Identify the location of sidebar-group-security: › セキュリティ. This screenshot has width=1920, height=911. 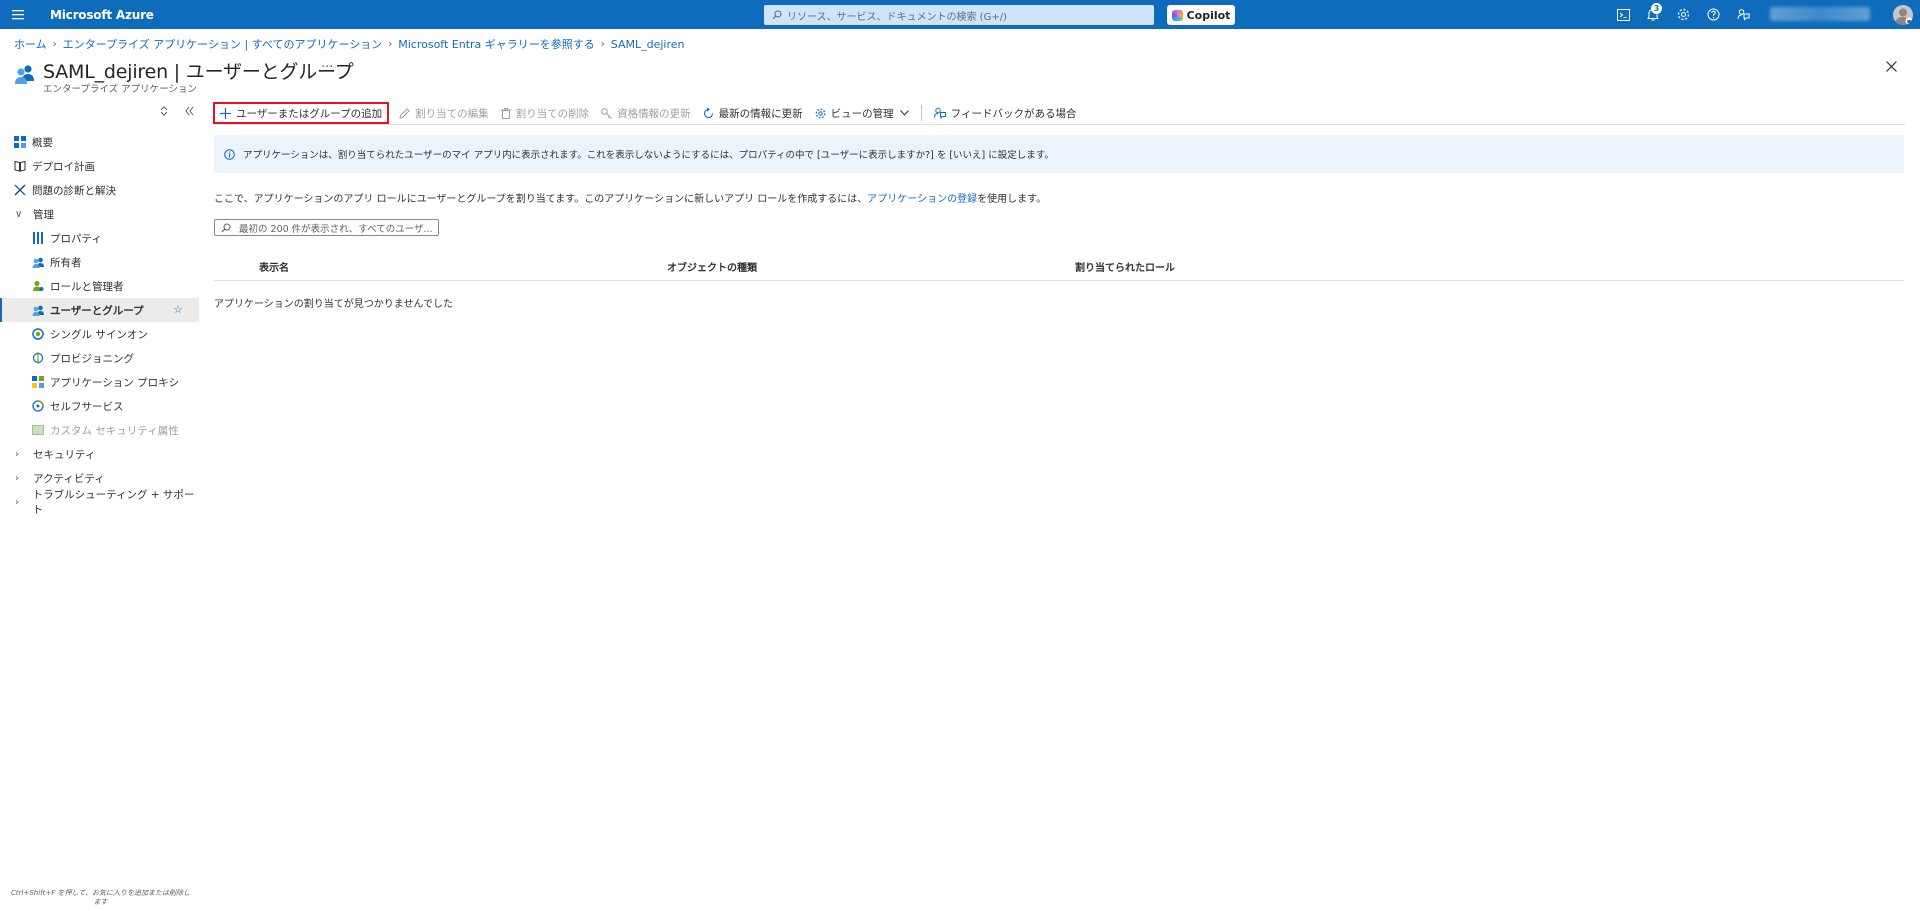
(99, 454).